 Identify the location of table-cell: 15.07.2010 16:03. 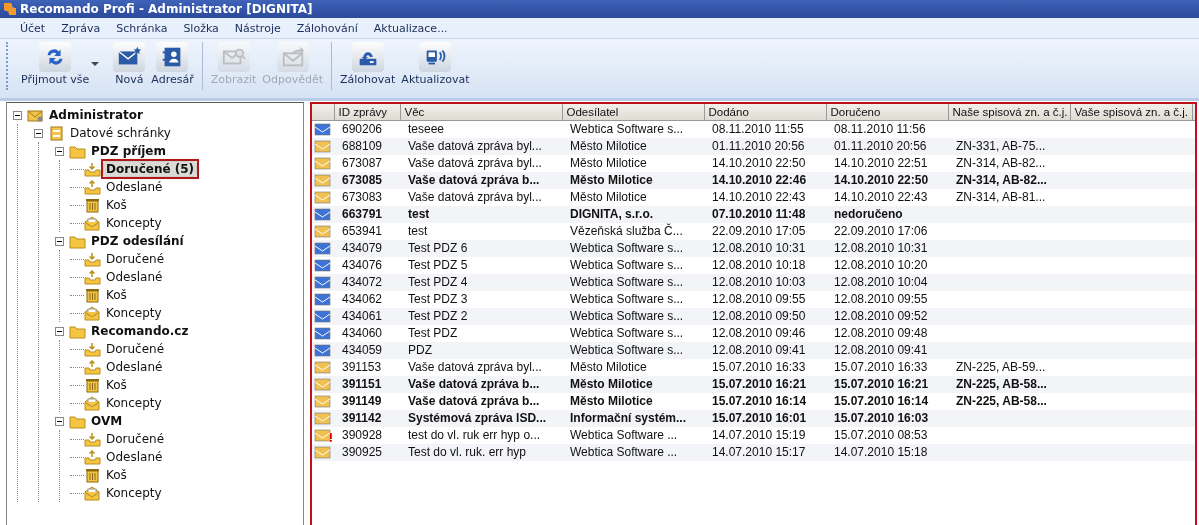
(881, 418).